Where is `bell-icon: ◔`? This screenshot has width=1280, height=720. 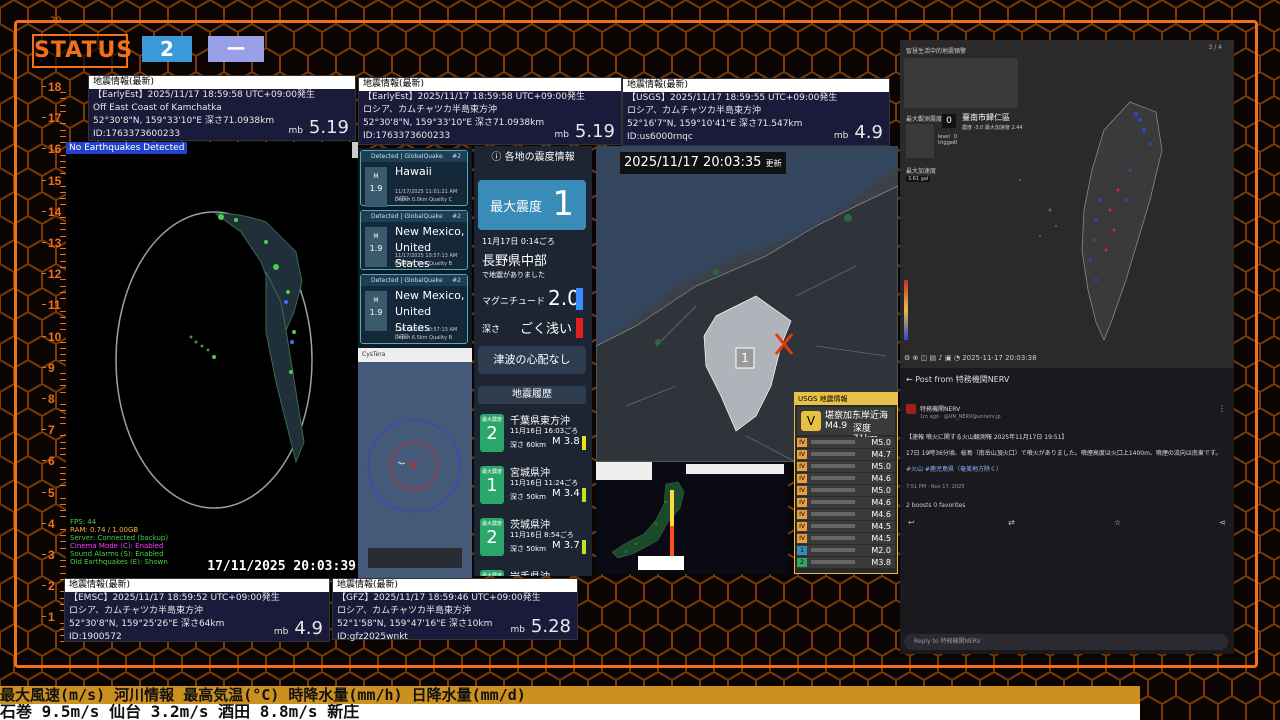 bell-icon: ◔ is located at coordinates (958, 358).